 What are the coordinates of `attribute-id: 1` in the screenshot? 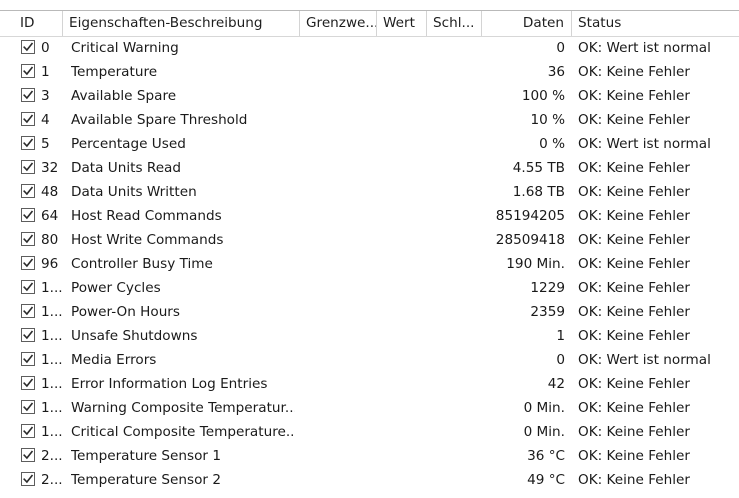 It's located at (45, 72).